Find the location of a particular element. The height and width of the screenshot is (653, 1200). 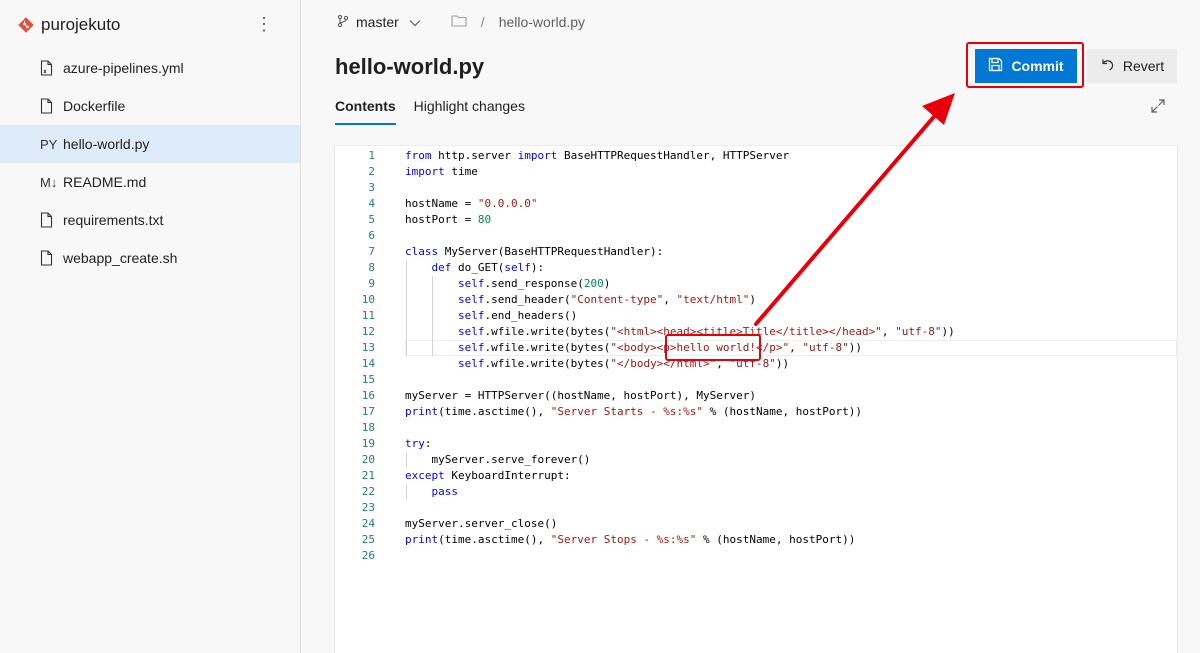

code-line: 9 self.send_response(200) is located at coordinates (756, 284).